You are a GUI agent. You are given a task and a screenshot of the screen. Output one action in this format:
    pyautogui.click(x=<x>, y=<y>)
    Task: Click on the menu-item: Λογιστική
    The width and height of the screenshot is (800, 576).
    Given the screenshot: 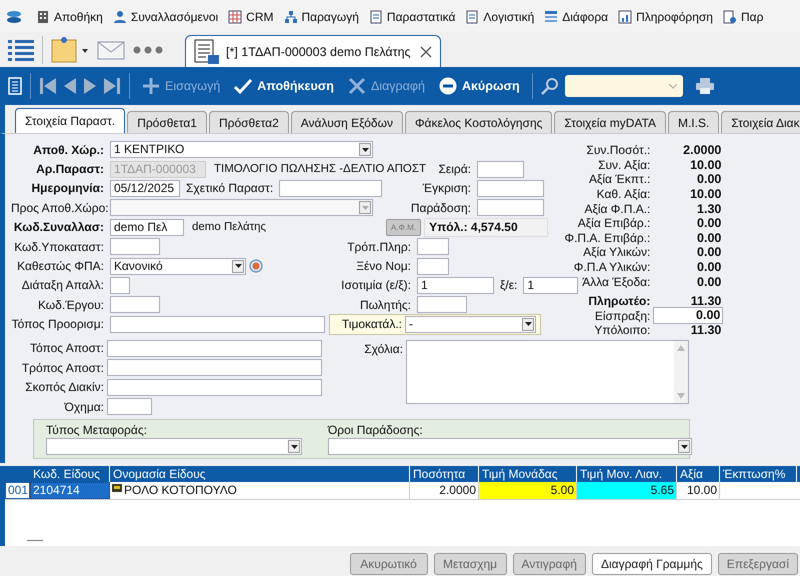 What is the action you would take?
    pyautogui.click(x=499, y=17)
    